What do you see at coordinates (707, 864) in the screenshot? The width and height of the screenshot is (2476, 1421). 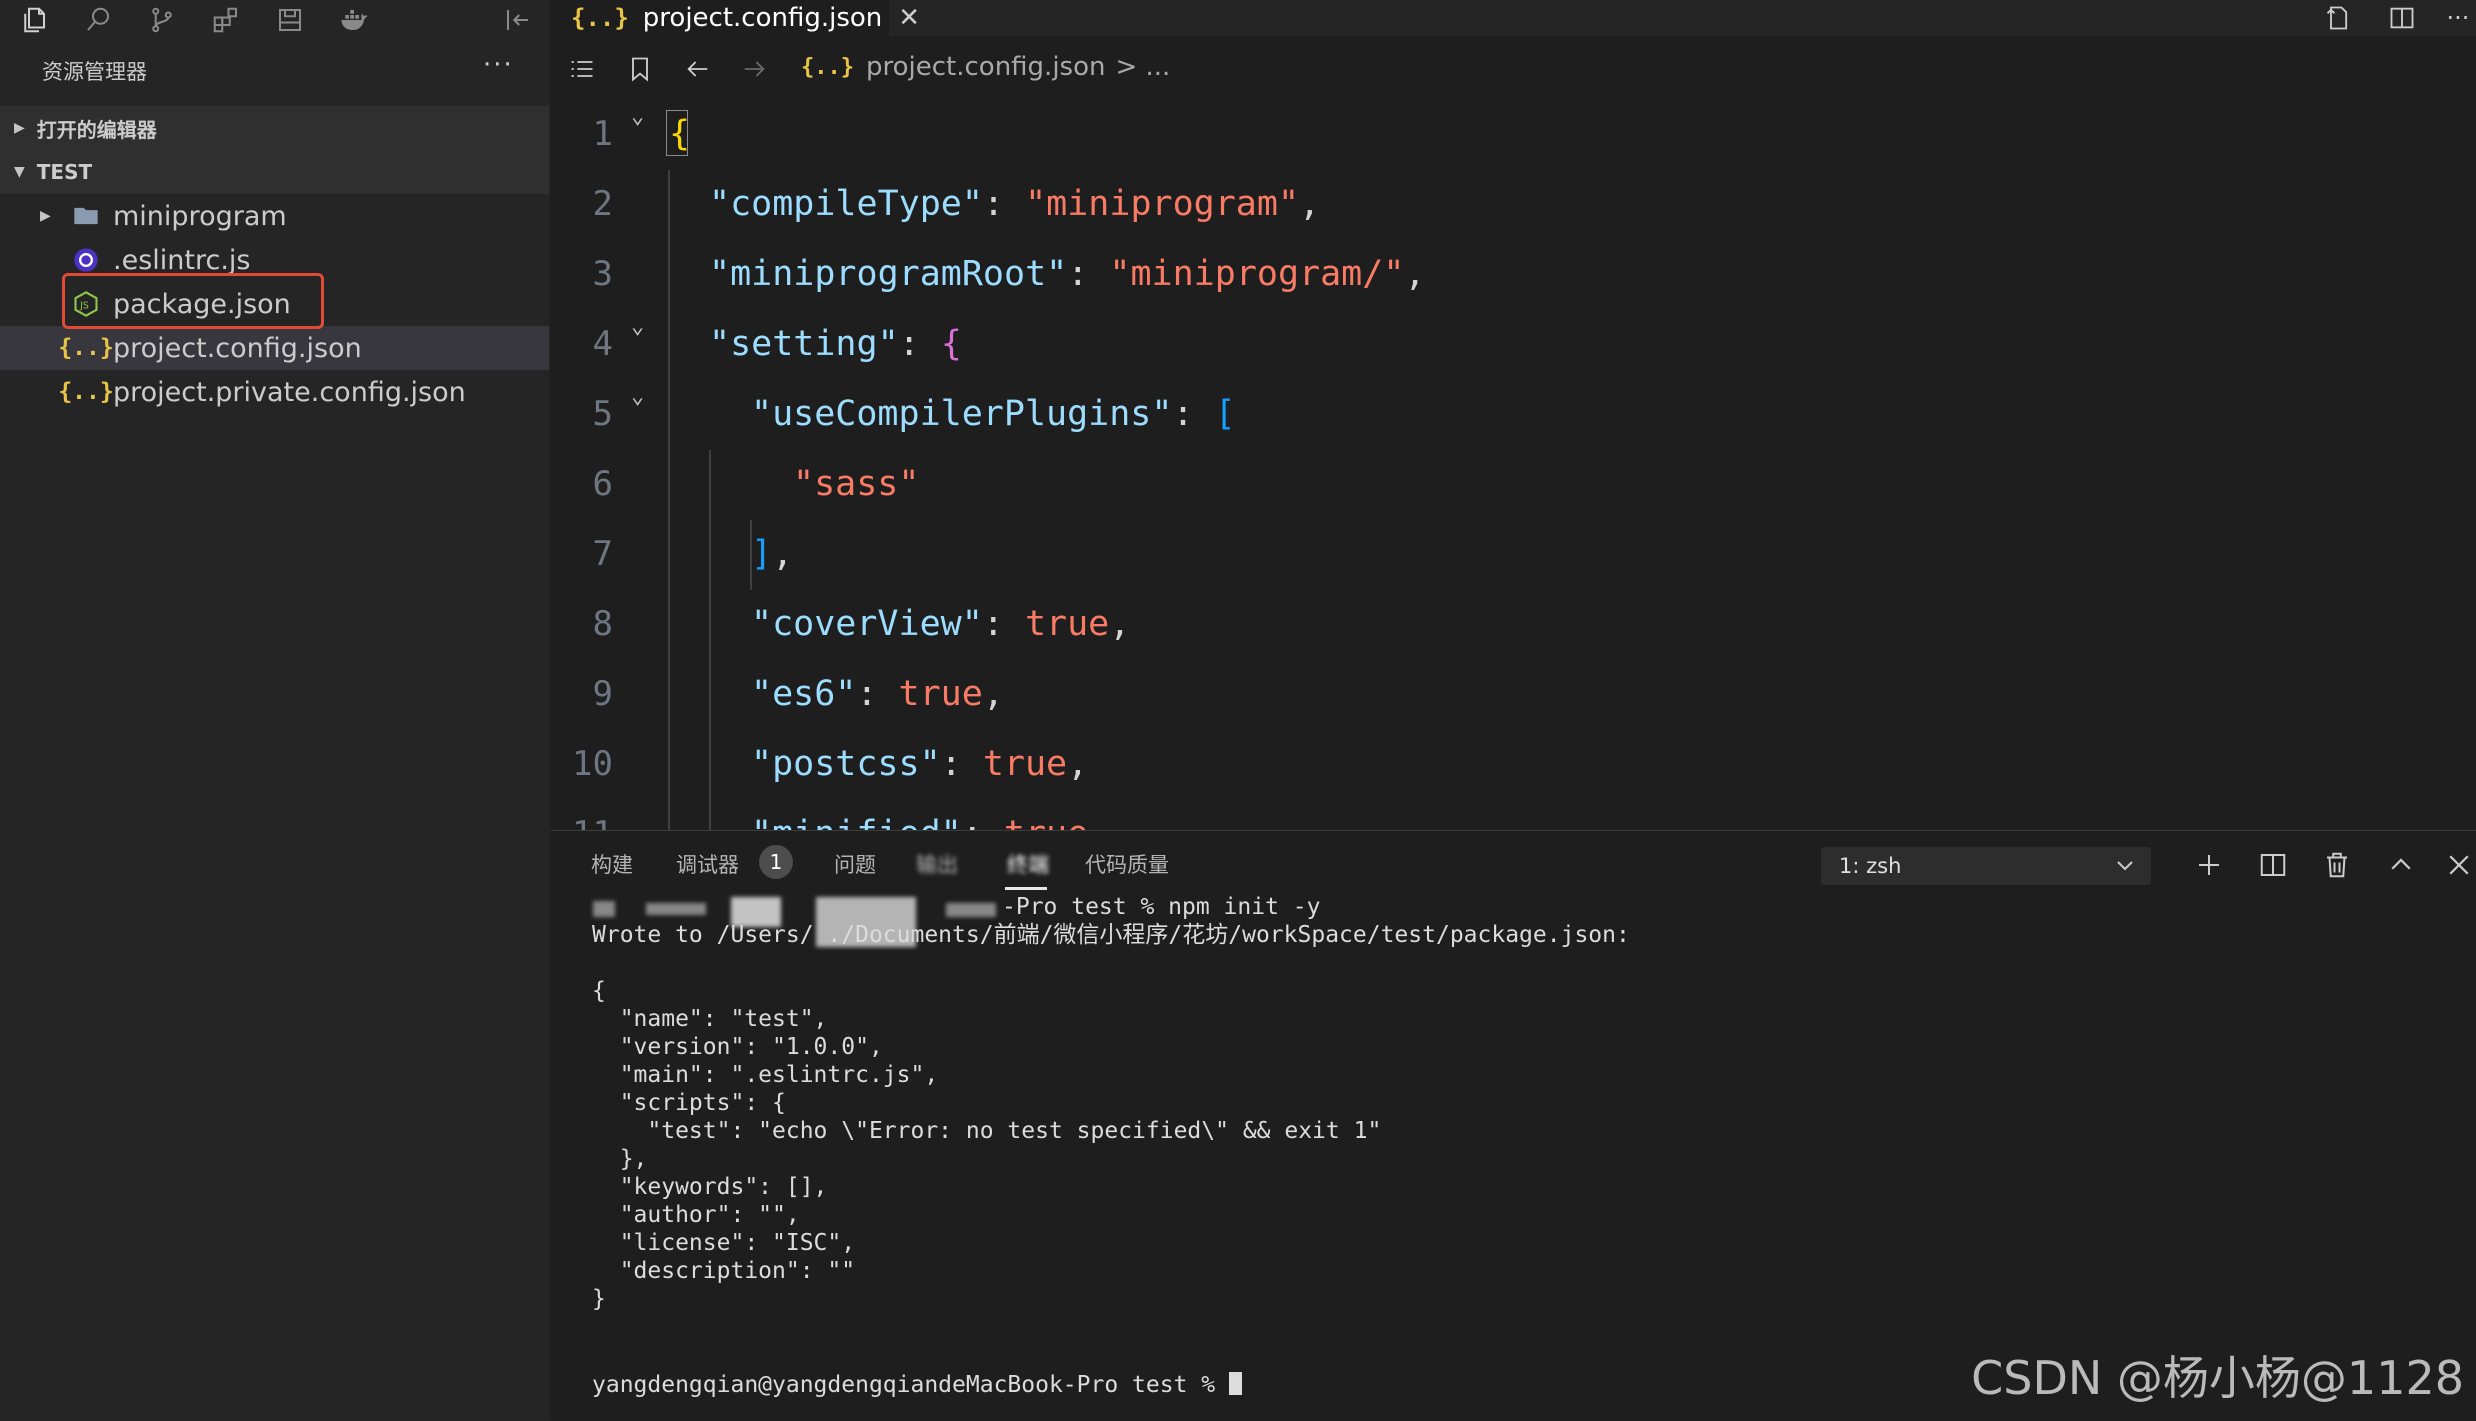 I see `tab-debugger: 调试器` at bounding box center [707, 864].